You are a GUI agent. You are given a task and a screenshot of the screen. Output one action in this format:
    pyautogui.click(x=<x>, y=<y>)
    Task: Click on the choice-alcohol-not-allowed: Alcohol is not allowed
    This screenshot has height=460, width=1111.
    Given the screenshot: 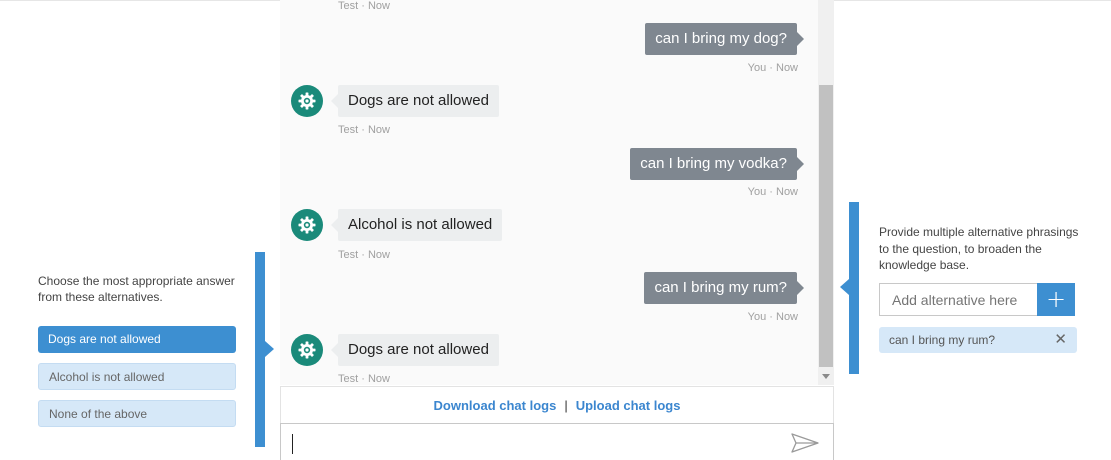 What is the action you would take?
    pyautogui.click(x=137, y=376)
    